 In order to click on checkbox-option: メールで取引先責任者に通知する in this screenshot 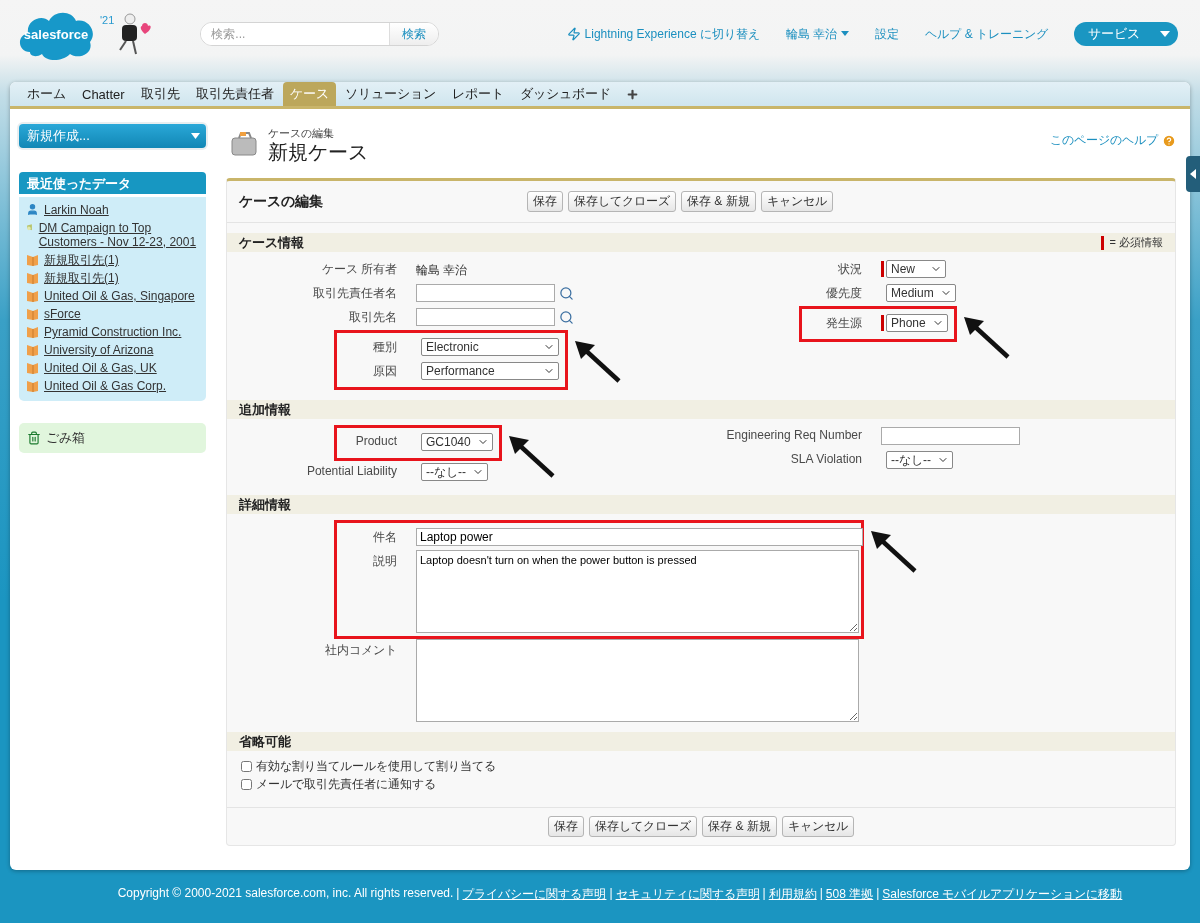, I will do `click(527, 784)`.